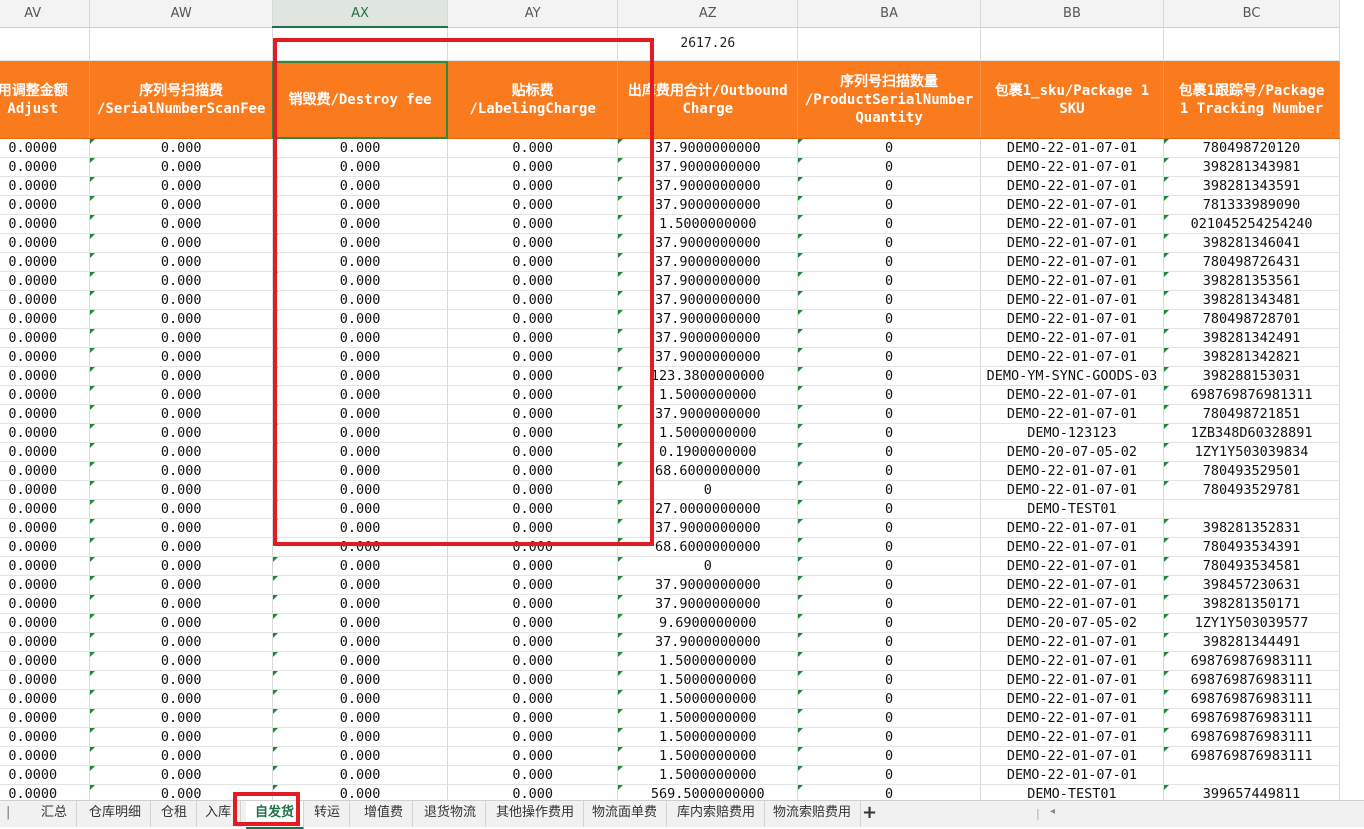 Image resolution: width=1364 pixels, height=829 pixels. Describe the element at coordinates (45, 14) in the screenshot. I see `column-header-av: AV` at that location.